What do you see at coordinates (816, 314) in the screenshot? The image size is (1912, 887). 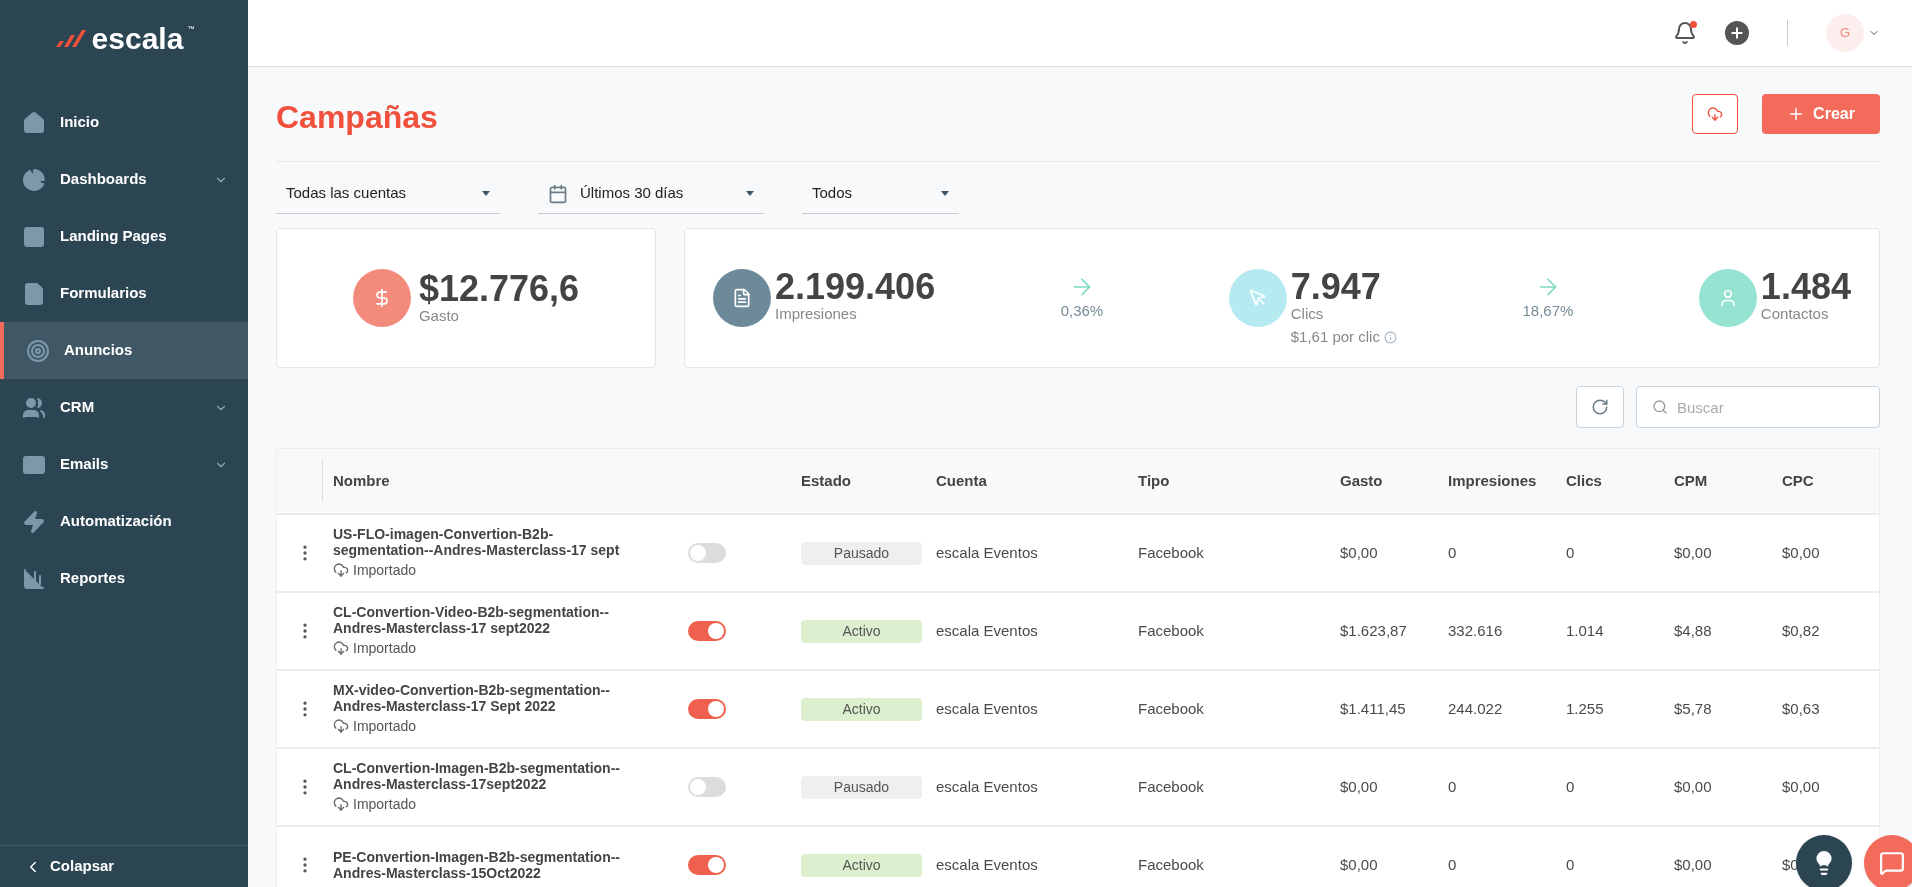 I see `metric-label: Impresiones` at bounding box center [816, 314].